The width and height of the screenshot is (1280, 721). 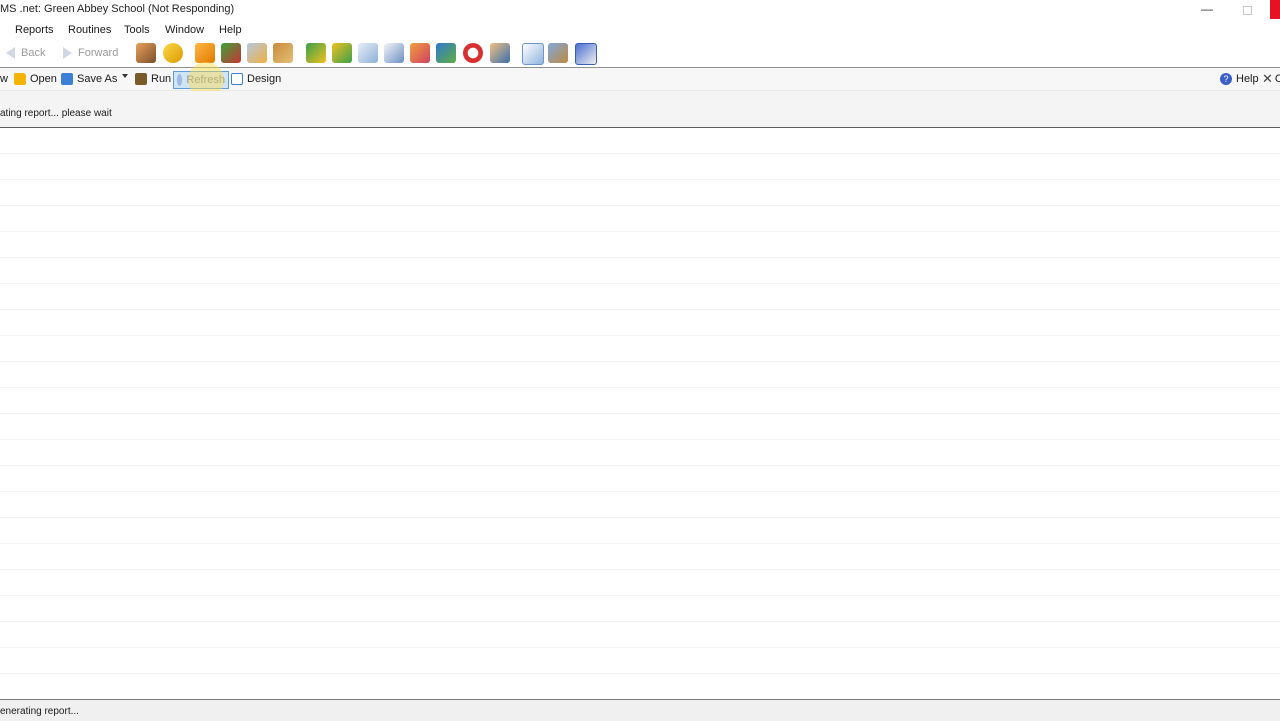 I want to click on forward-label: Forward, so click(x=98, y=53).